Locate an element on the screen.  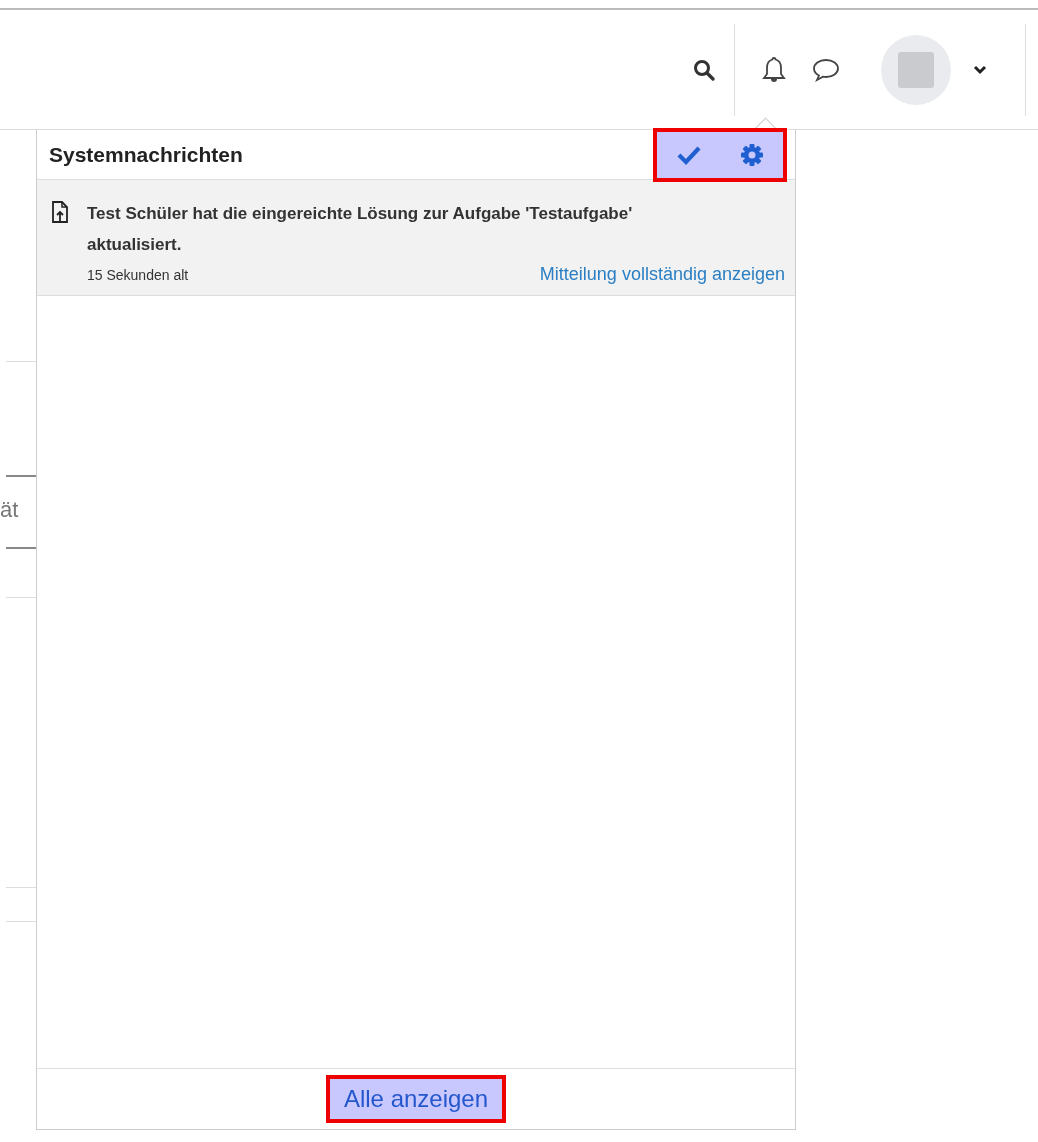
chat-icon is located at coordinates (826, 69).